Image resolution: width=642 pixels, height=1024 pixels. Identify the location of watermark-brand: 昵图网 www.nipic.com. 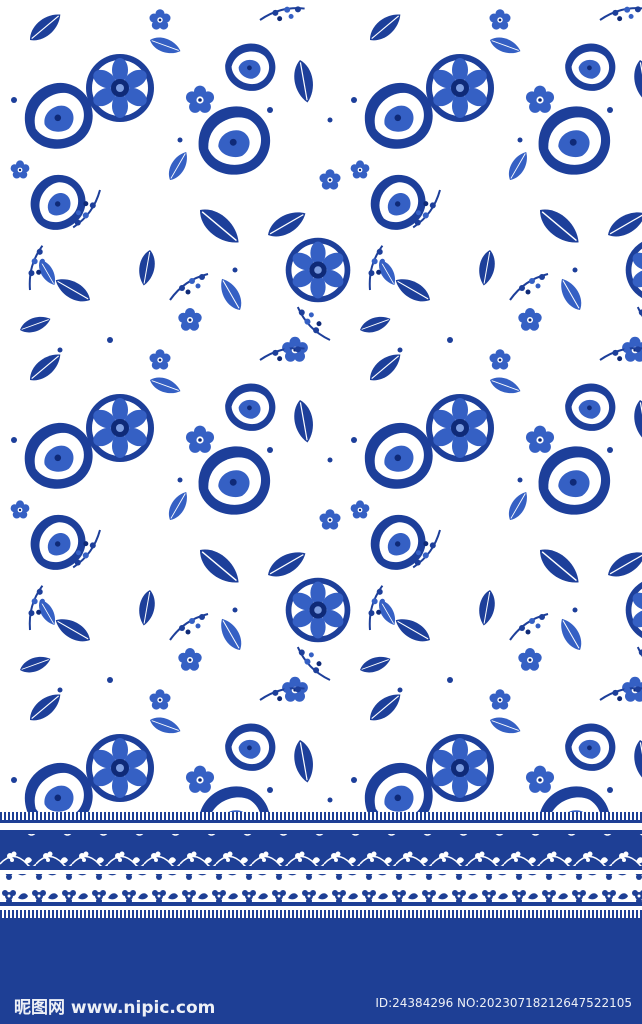
(115, 1006).